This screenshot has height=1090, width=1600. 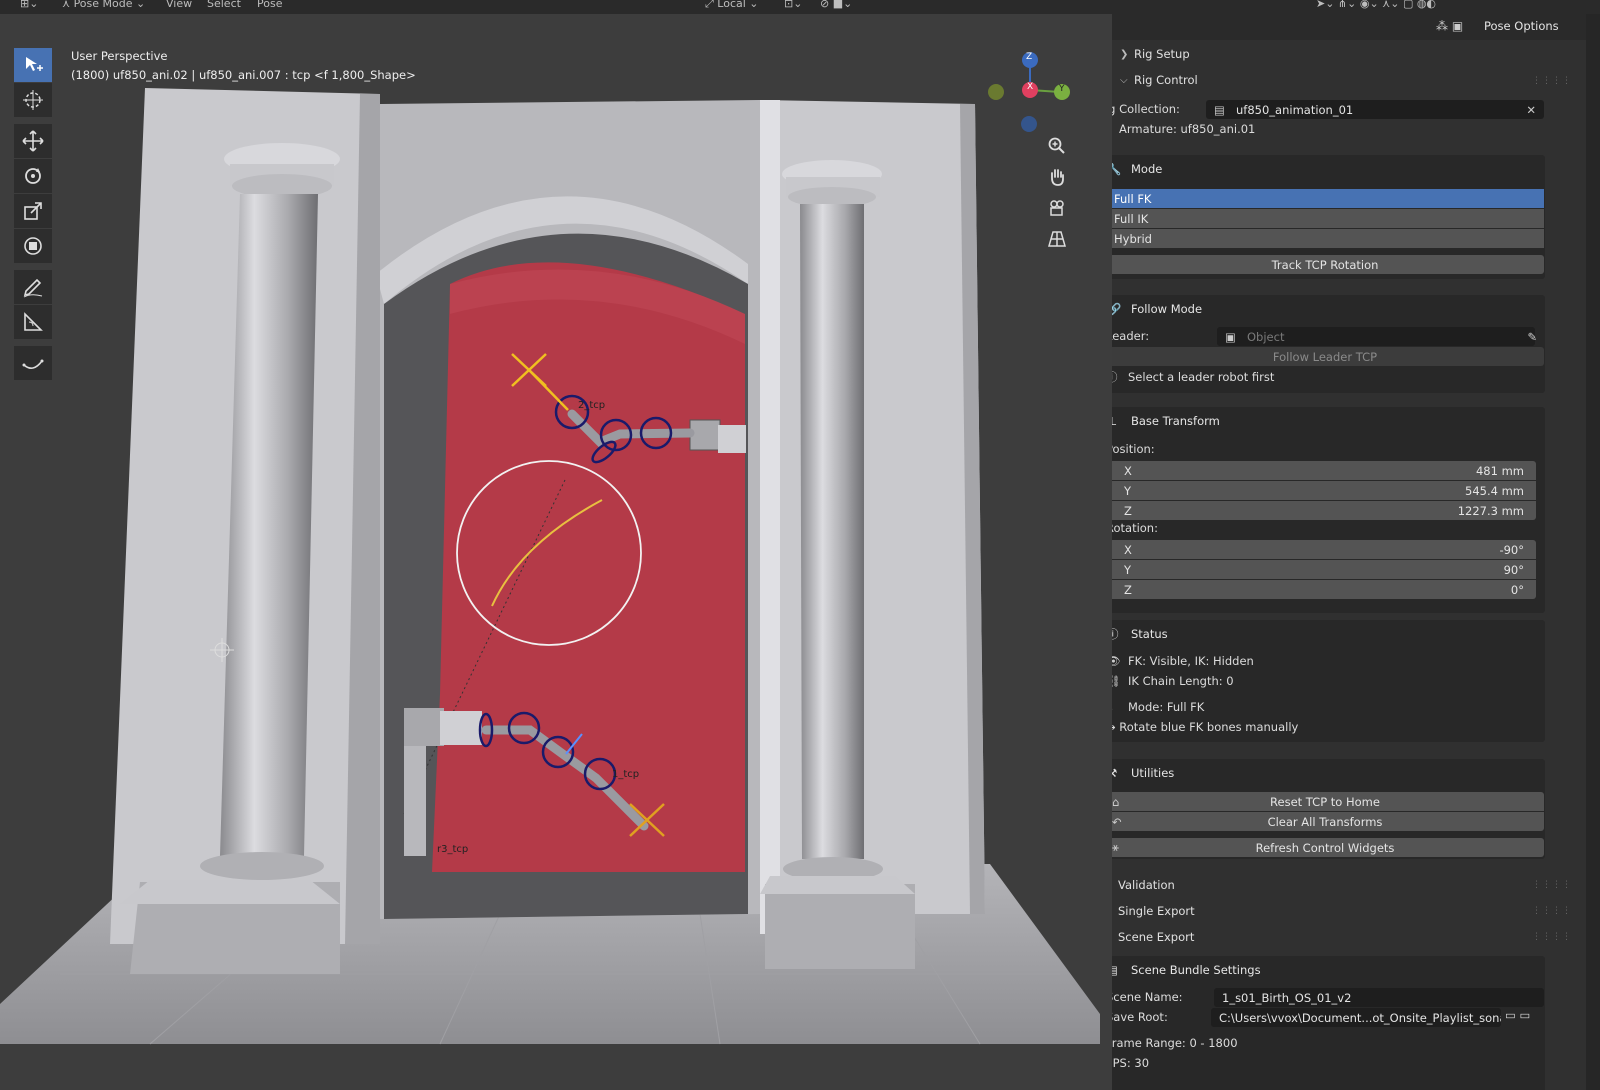 What do you see at coordinates (1140, 1017) in the screenshot?
I see `save-root-label: Save Root:` at bounding box center [1140, 1017].